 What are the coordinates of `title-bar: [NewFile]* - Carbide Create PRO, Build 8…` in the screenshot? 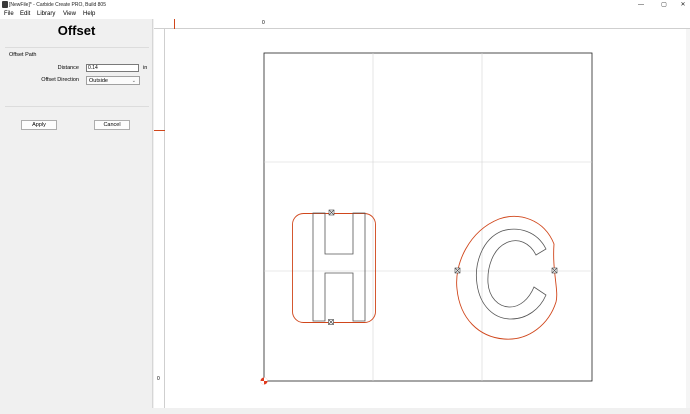 It's located at (345, 5).